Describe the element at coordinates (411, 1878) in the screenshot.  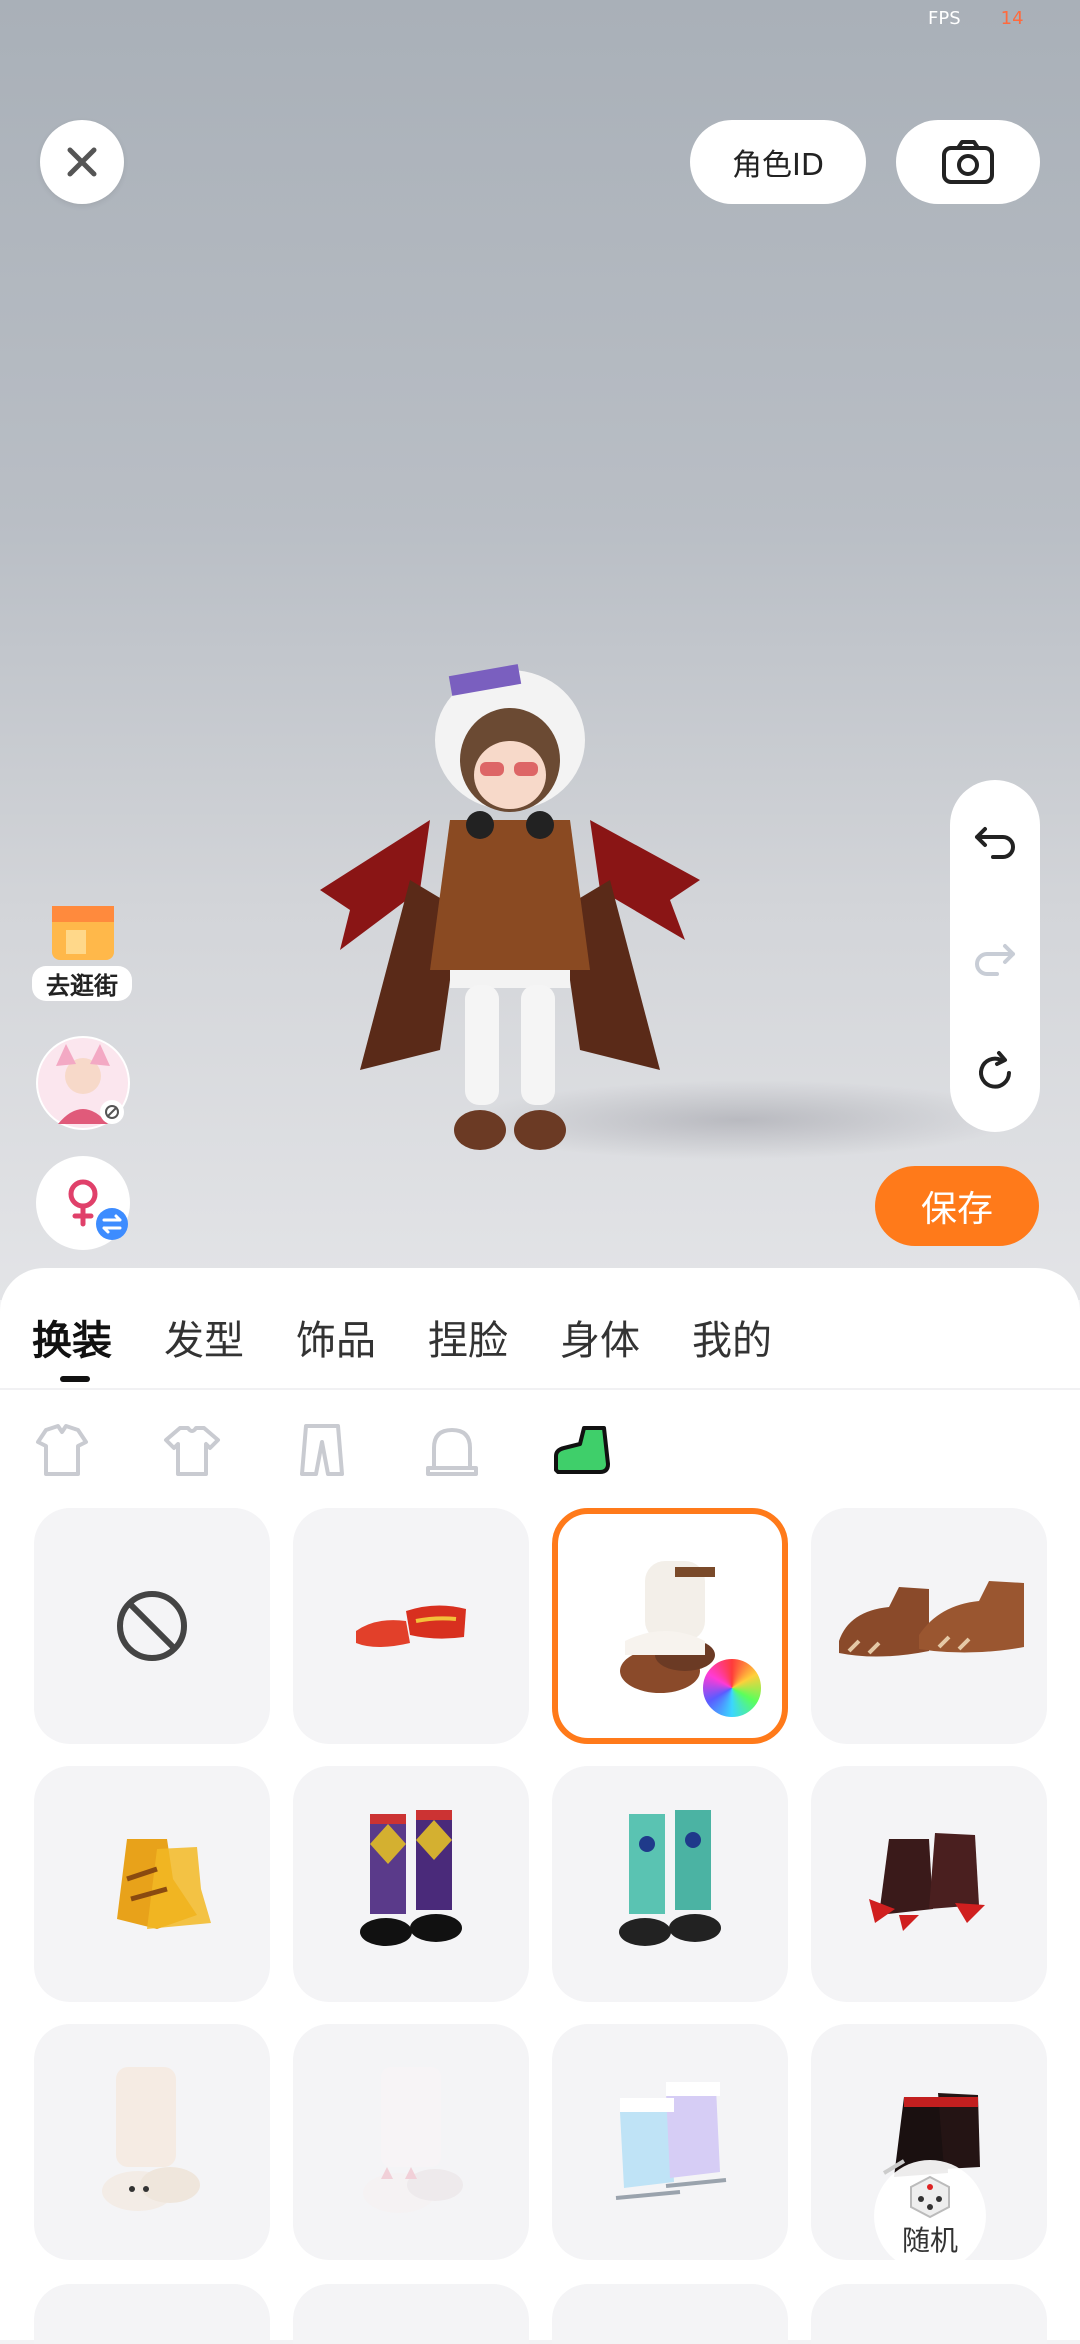
I see `argyle-socks-icon` at that location.